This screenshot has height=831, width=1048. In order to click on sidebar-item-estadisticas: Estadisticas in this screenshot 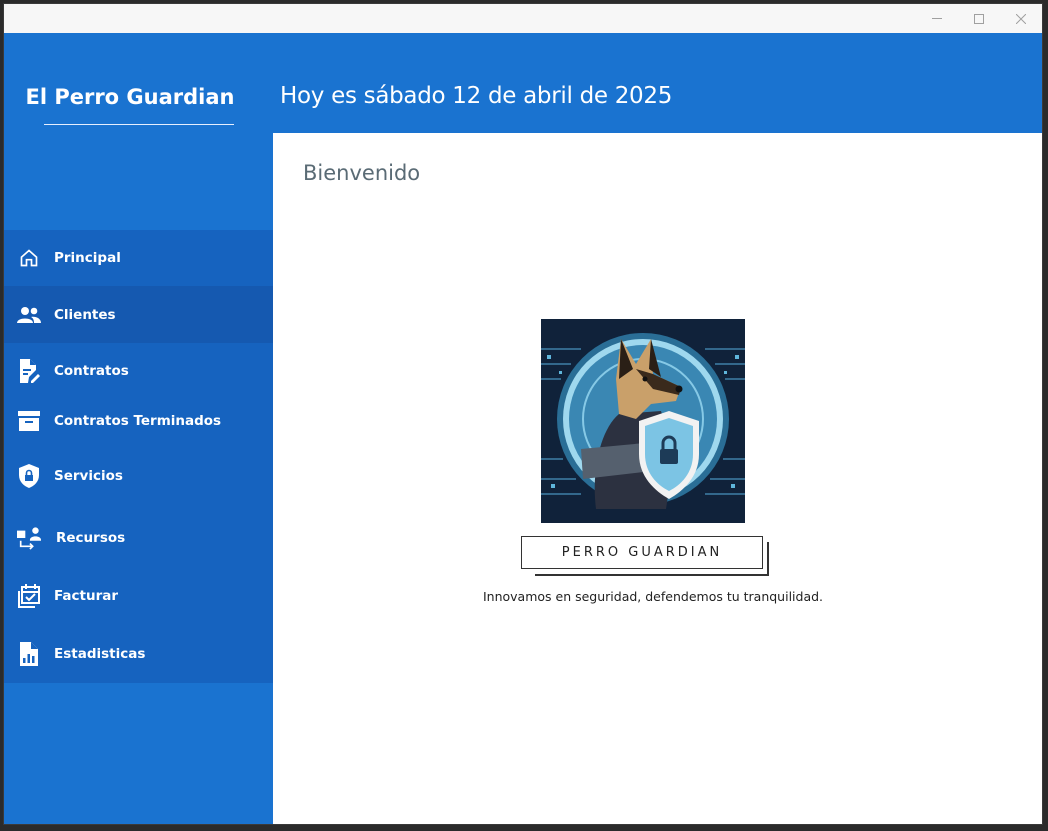, I will do `click(138, 654)`.